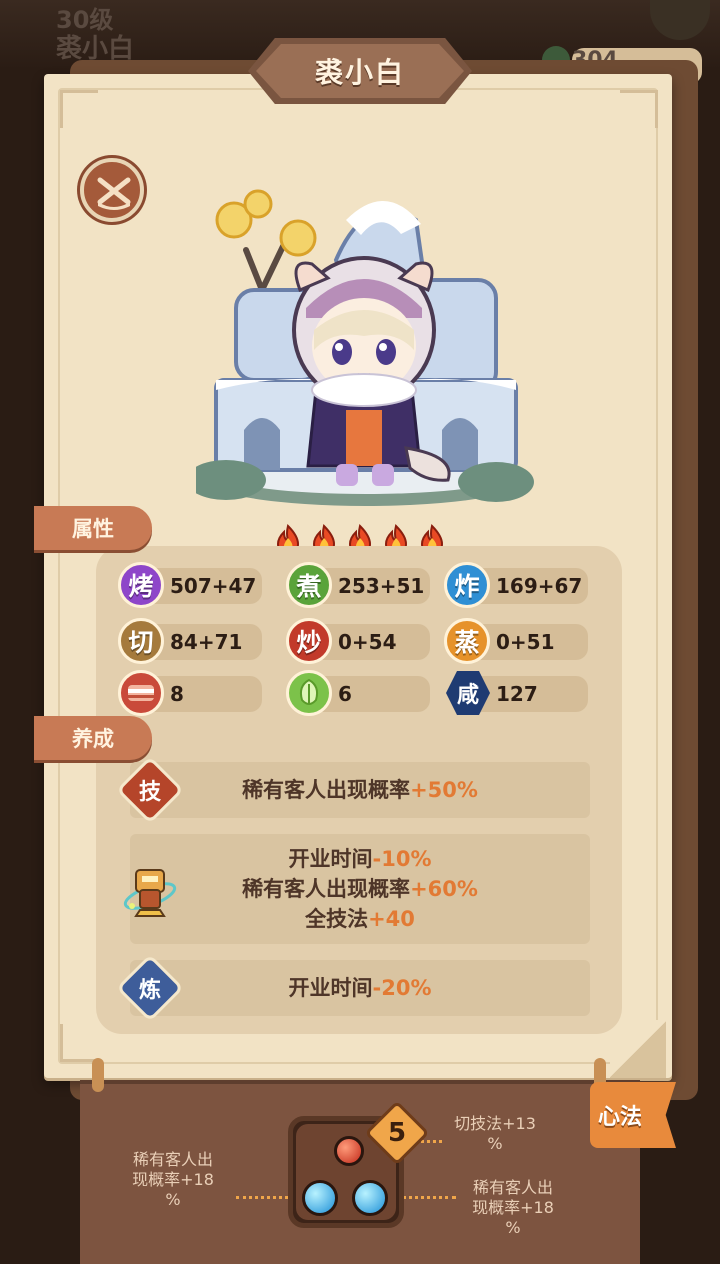  I want to click on vegetable-icon, so click(309, 693).